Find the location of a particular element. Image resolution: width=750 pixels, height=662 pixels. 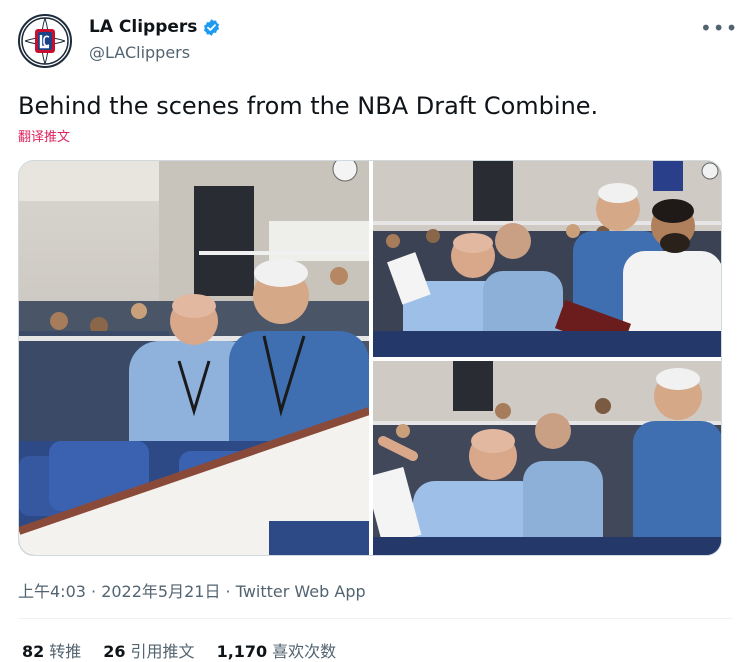

quotes-stat: 26 引用推文 is located at coordinates (148, 650).